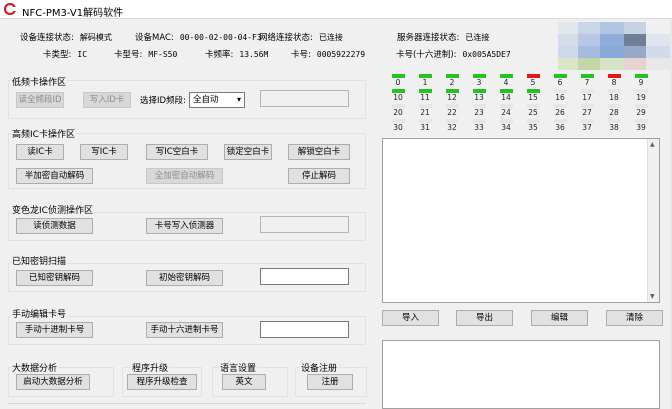 This screenshot has height=409, width=672. What do you see at coordinates (54, 330) in the screenshot?
I see `manual-decimal-button: 手动十进制卡号` at bounding box center [54, 330].